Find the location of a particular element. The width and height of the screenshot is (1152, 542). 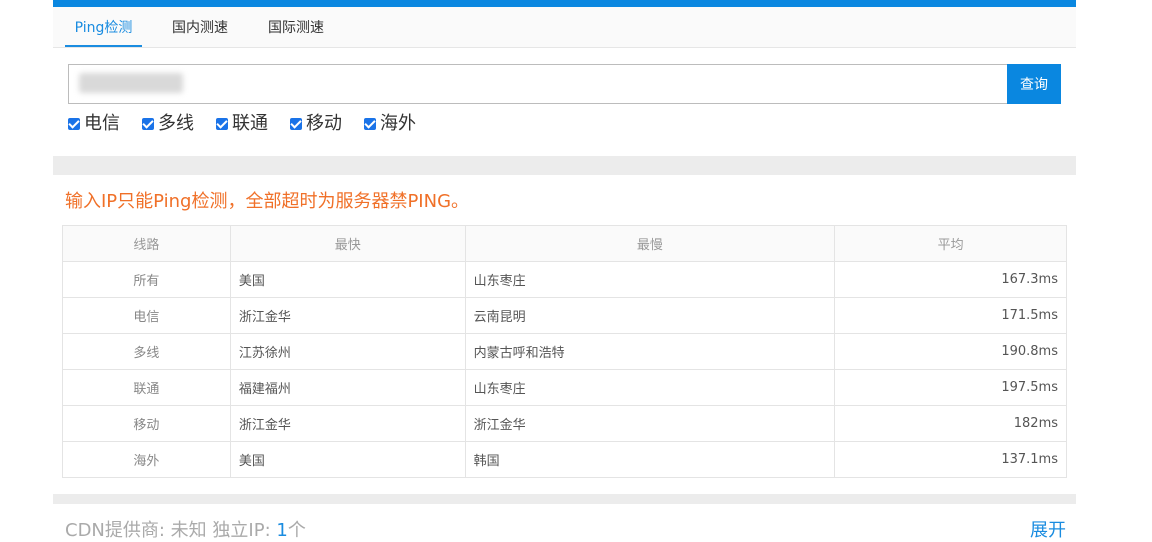

tab-ping: Ping检测 is located at coordinates (103, 27).